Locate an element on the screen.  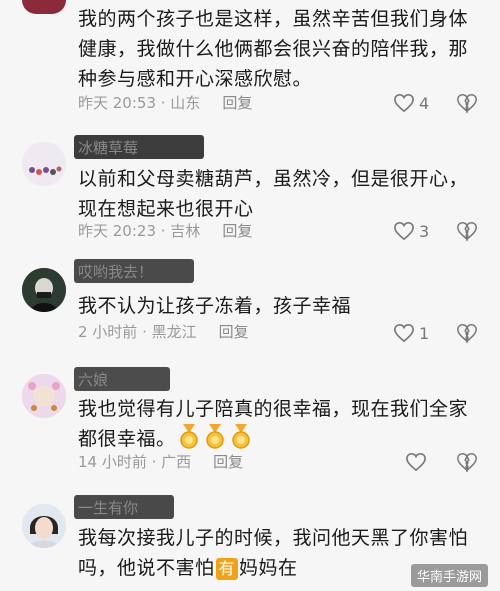
like-button is located at coordinates (418, 462).